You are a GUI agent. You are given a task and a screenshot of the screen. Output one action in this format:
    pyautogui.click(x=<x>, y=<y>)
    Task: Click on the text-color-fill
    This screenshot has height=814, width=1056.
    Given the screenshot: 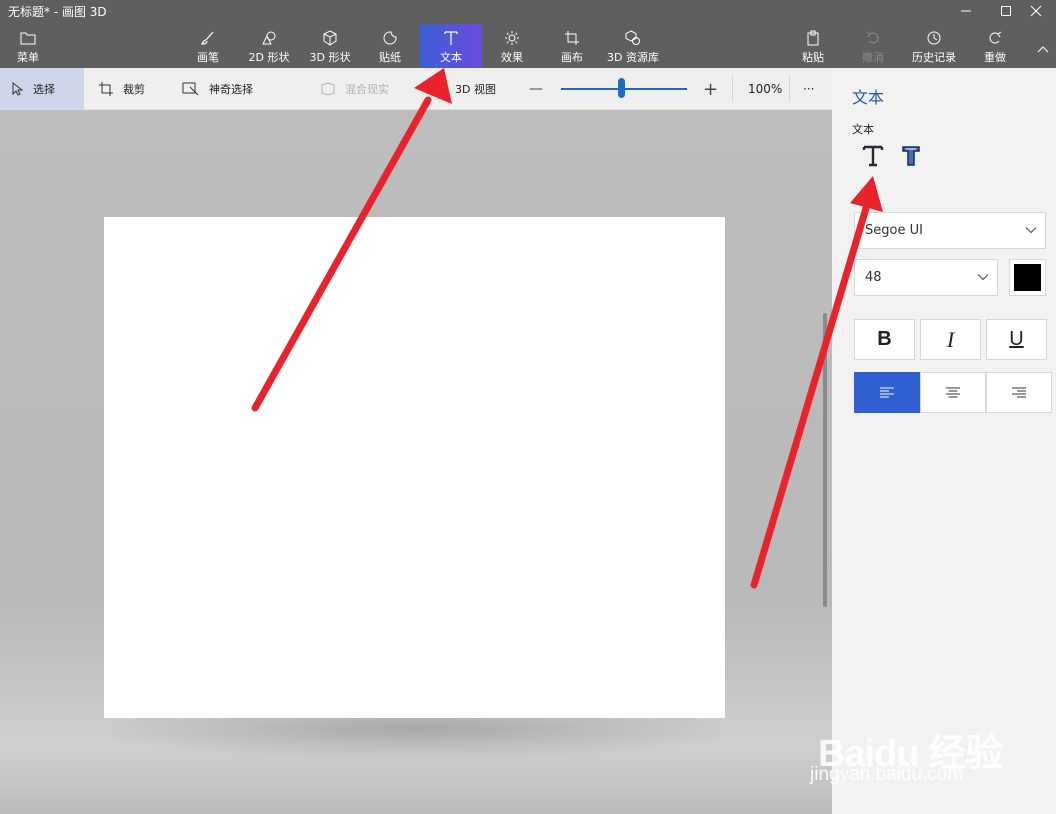 What is the action you would take?
    pyautogui.click(x=1027, y=277)
    